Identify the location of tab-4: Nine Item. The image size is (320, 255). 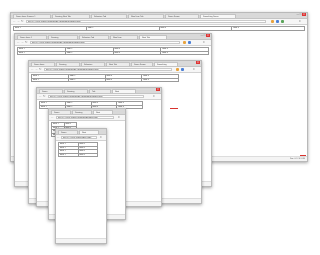
(124, 37).